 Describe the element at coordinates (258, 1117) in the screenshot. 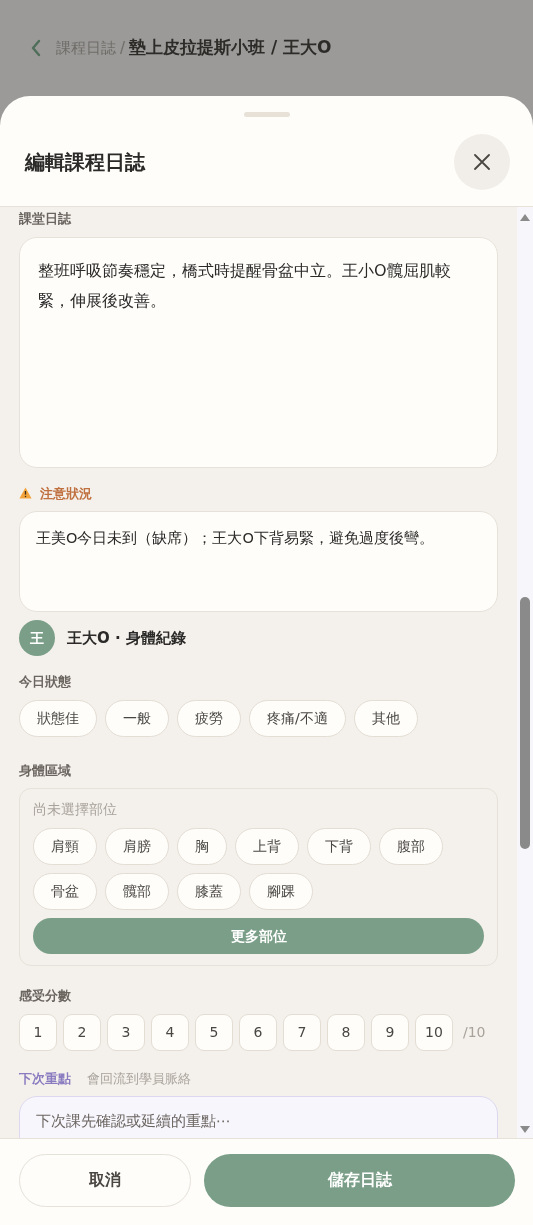

I see `next-focus-field: 下次課先確認或延續的重點⋯` at that location.